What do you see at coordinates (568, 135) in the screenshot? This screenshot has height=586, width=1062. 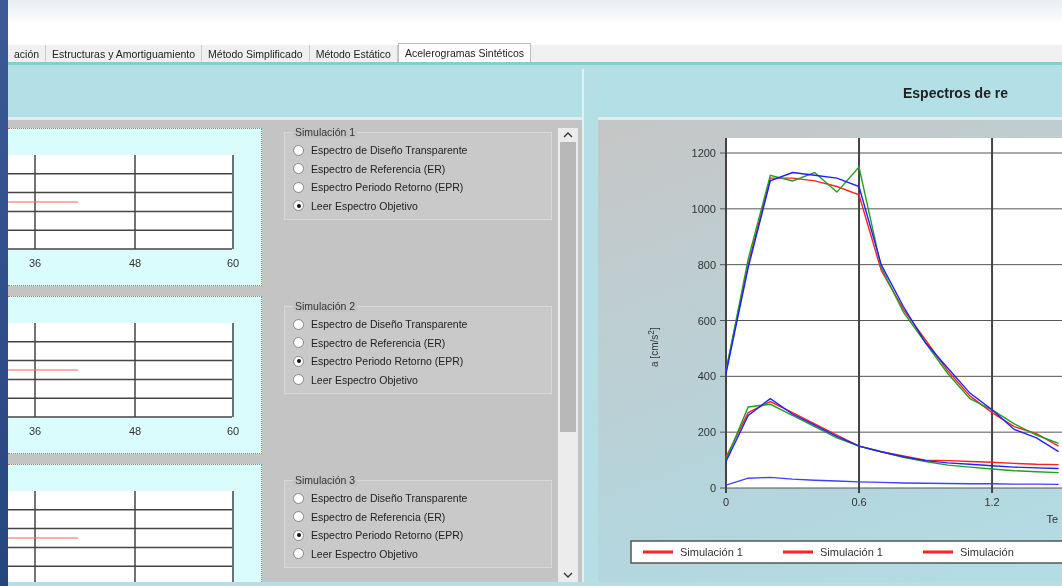 I see `scroll-up-icon` at bounding box center [568, 135].